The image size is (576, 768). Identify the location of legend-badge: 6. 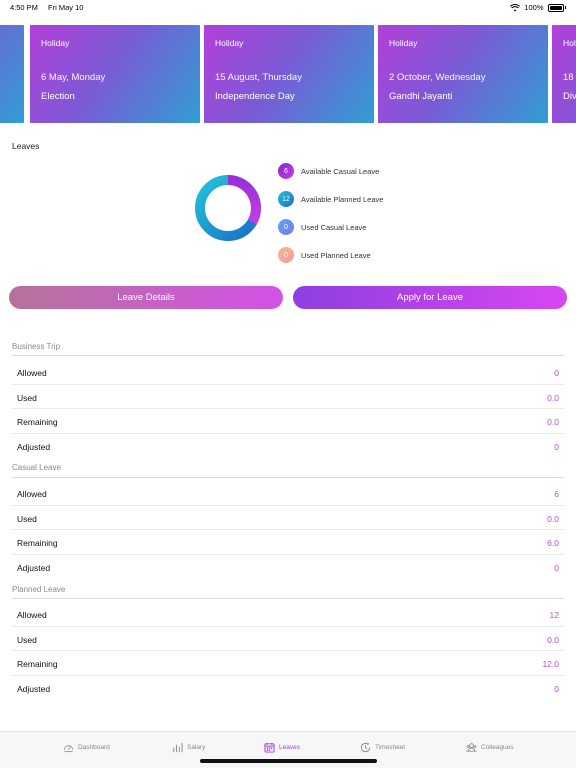
(286, 171).